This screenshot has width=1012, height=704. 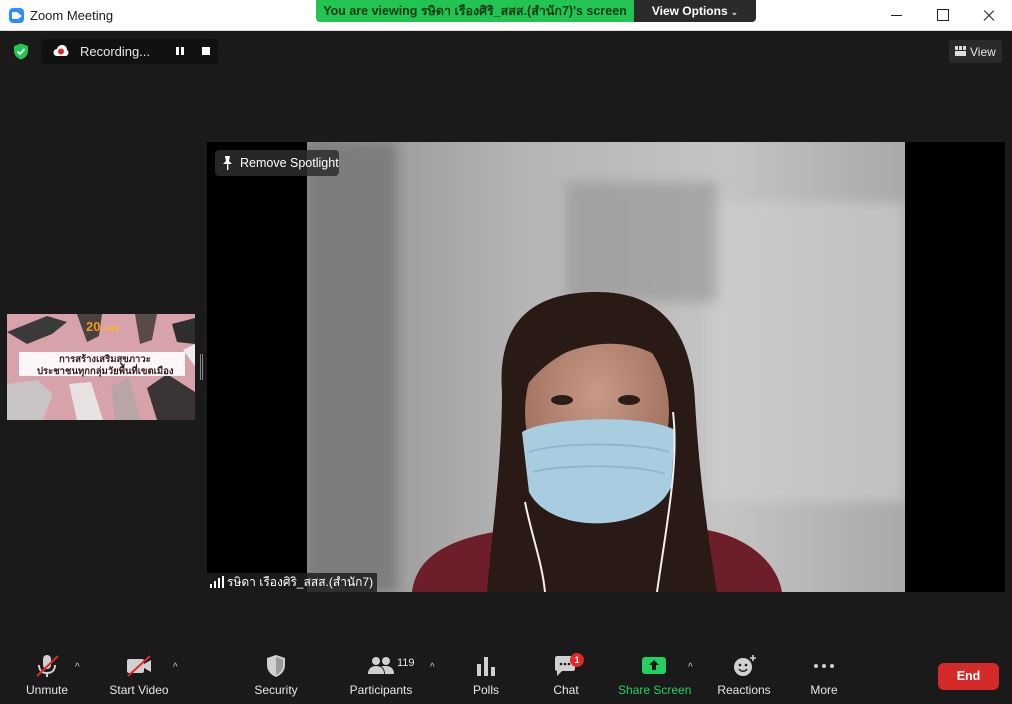 I want to click on participants-button: Participants, so click(x=381, y=674).